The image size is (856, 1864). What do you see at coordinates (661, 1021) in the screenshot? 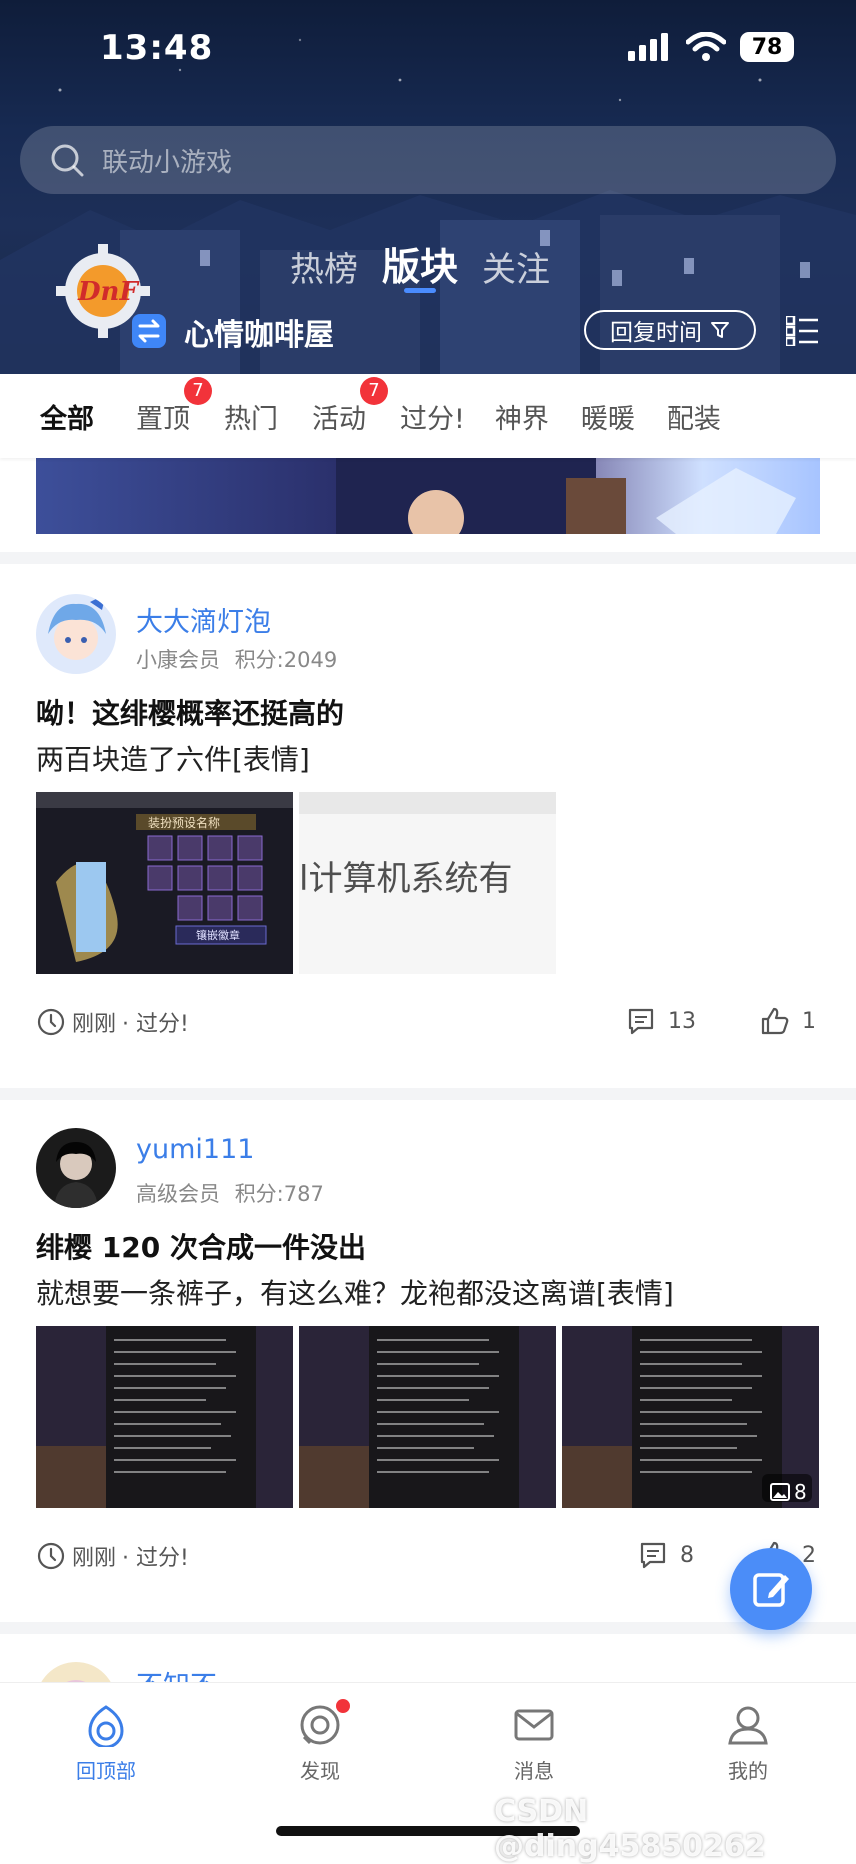
I see `comment-button: 13` at bounding box center [661, 1021].